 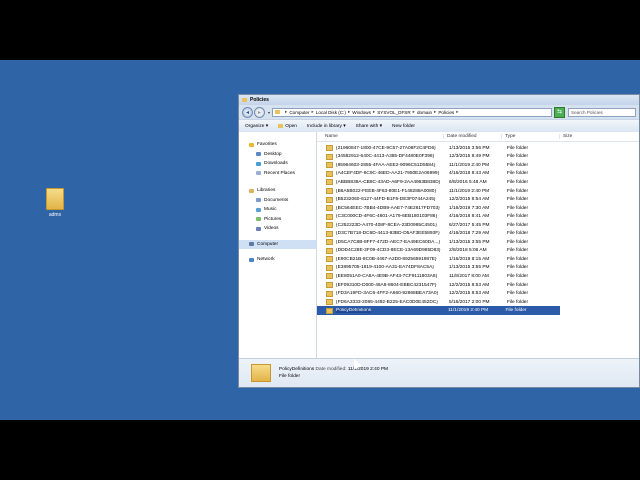 I want to click on file-date: 1/13/2015 3:56 PM, so click(x=469, y=148).